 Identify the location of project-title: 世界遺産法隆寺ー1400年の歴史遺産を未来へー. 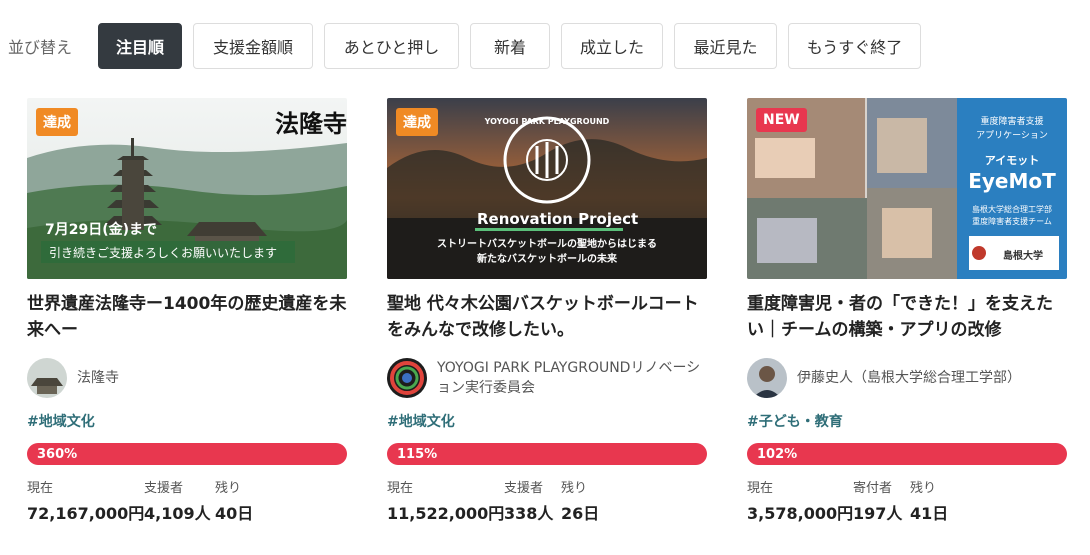
(187, 317).